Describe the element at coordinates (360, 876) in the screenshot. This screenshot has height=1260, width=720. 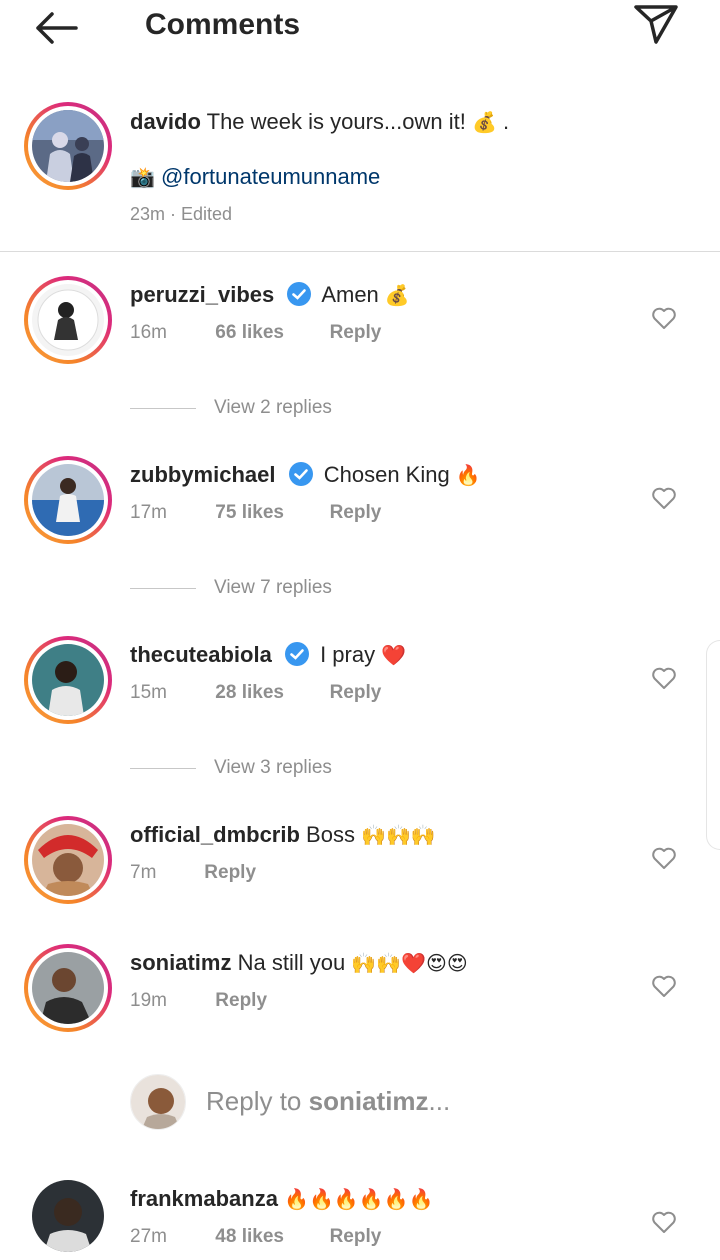
I see `comment-item: official_dmbcrib Boss 🙌🙌🙌 7m Reply` at that location.